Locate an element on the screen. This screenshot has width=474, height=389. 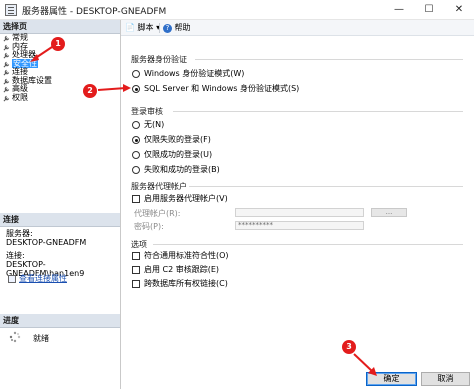
ok-button: 确定 is located at coordinates (391, 379).